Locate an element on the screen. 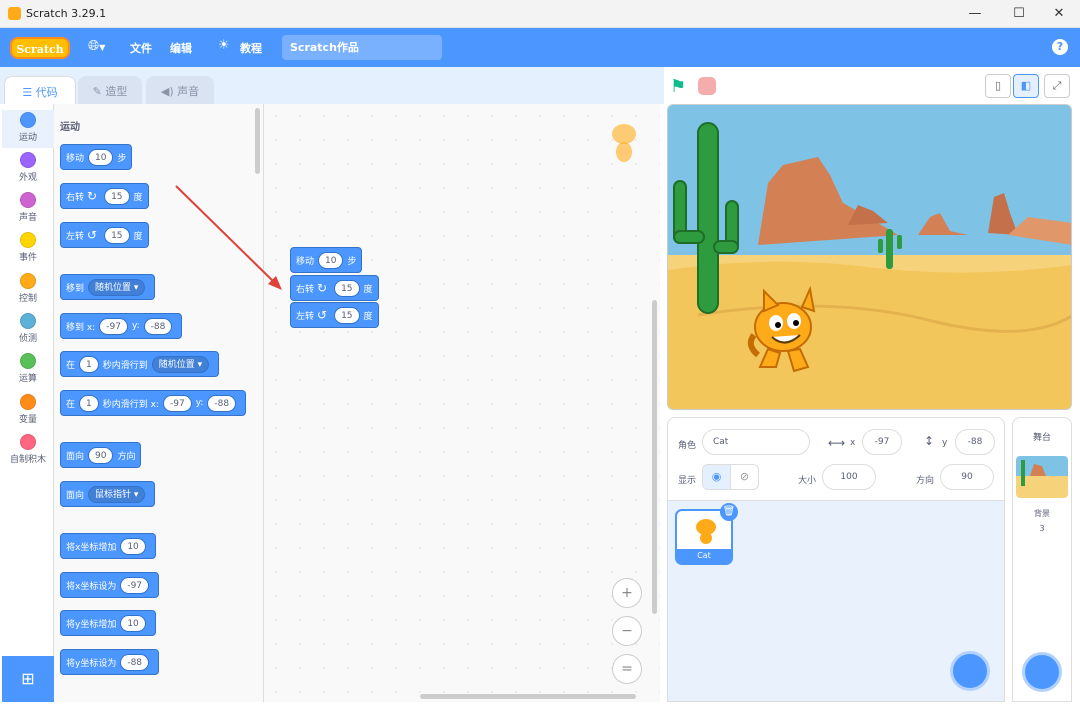  show-hidden-button: ⊘ is located at coordinates (744, 477).